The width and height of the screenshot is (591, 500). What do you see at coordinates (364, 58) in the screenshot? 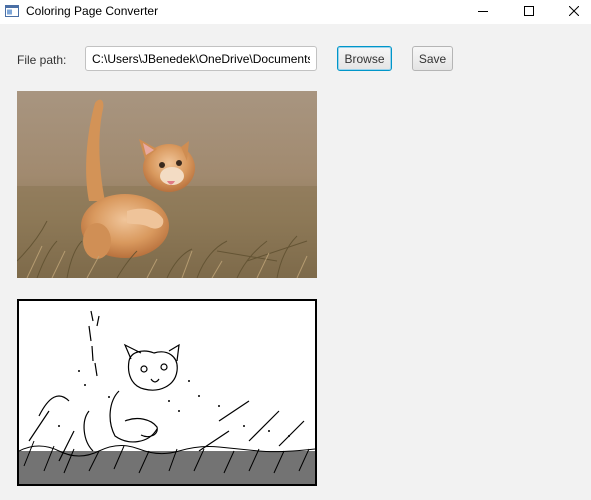
I see `browse-button: Browse` at bounding box center [364, 58].